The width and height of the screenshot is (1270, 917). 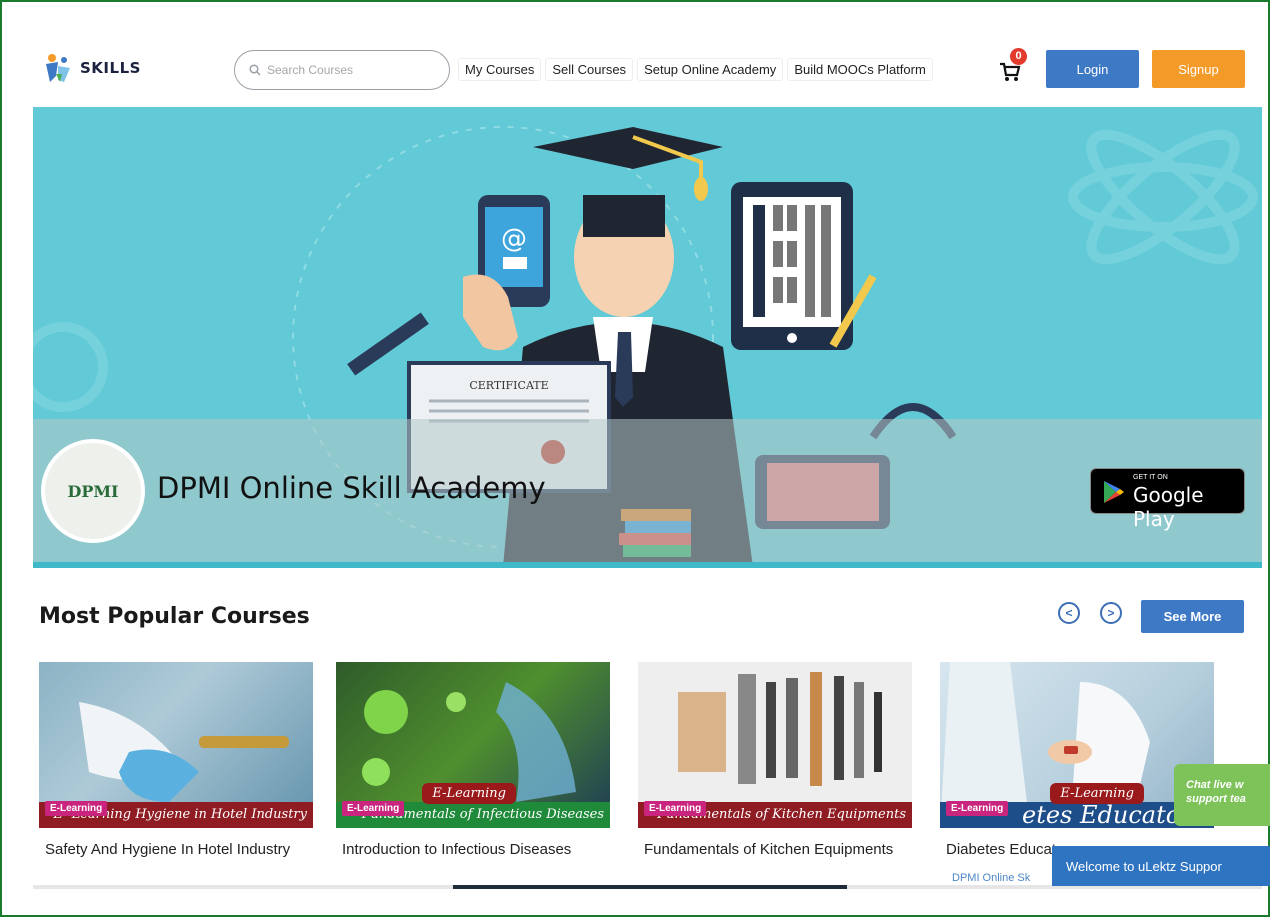 I want to click on chat-bubble: Chat live w support tea, so click(x=1222, y=795).